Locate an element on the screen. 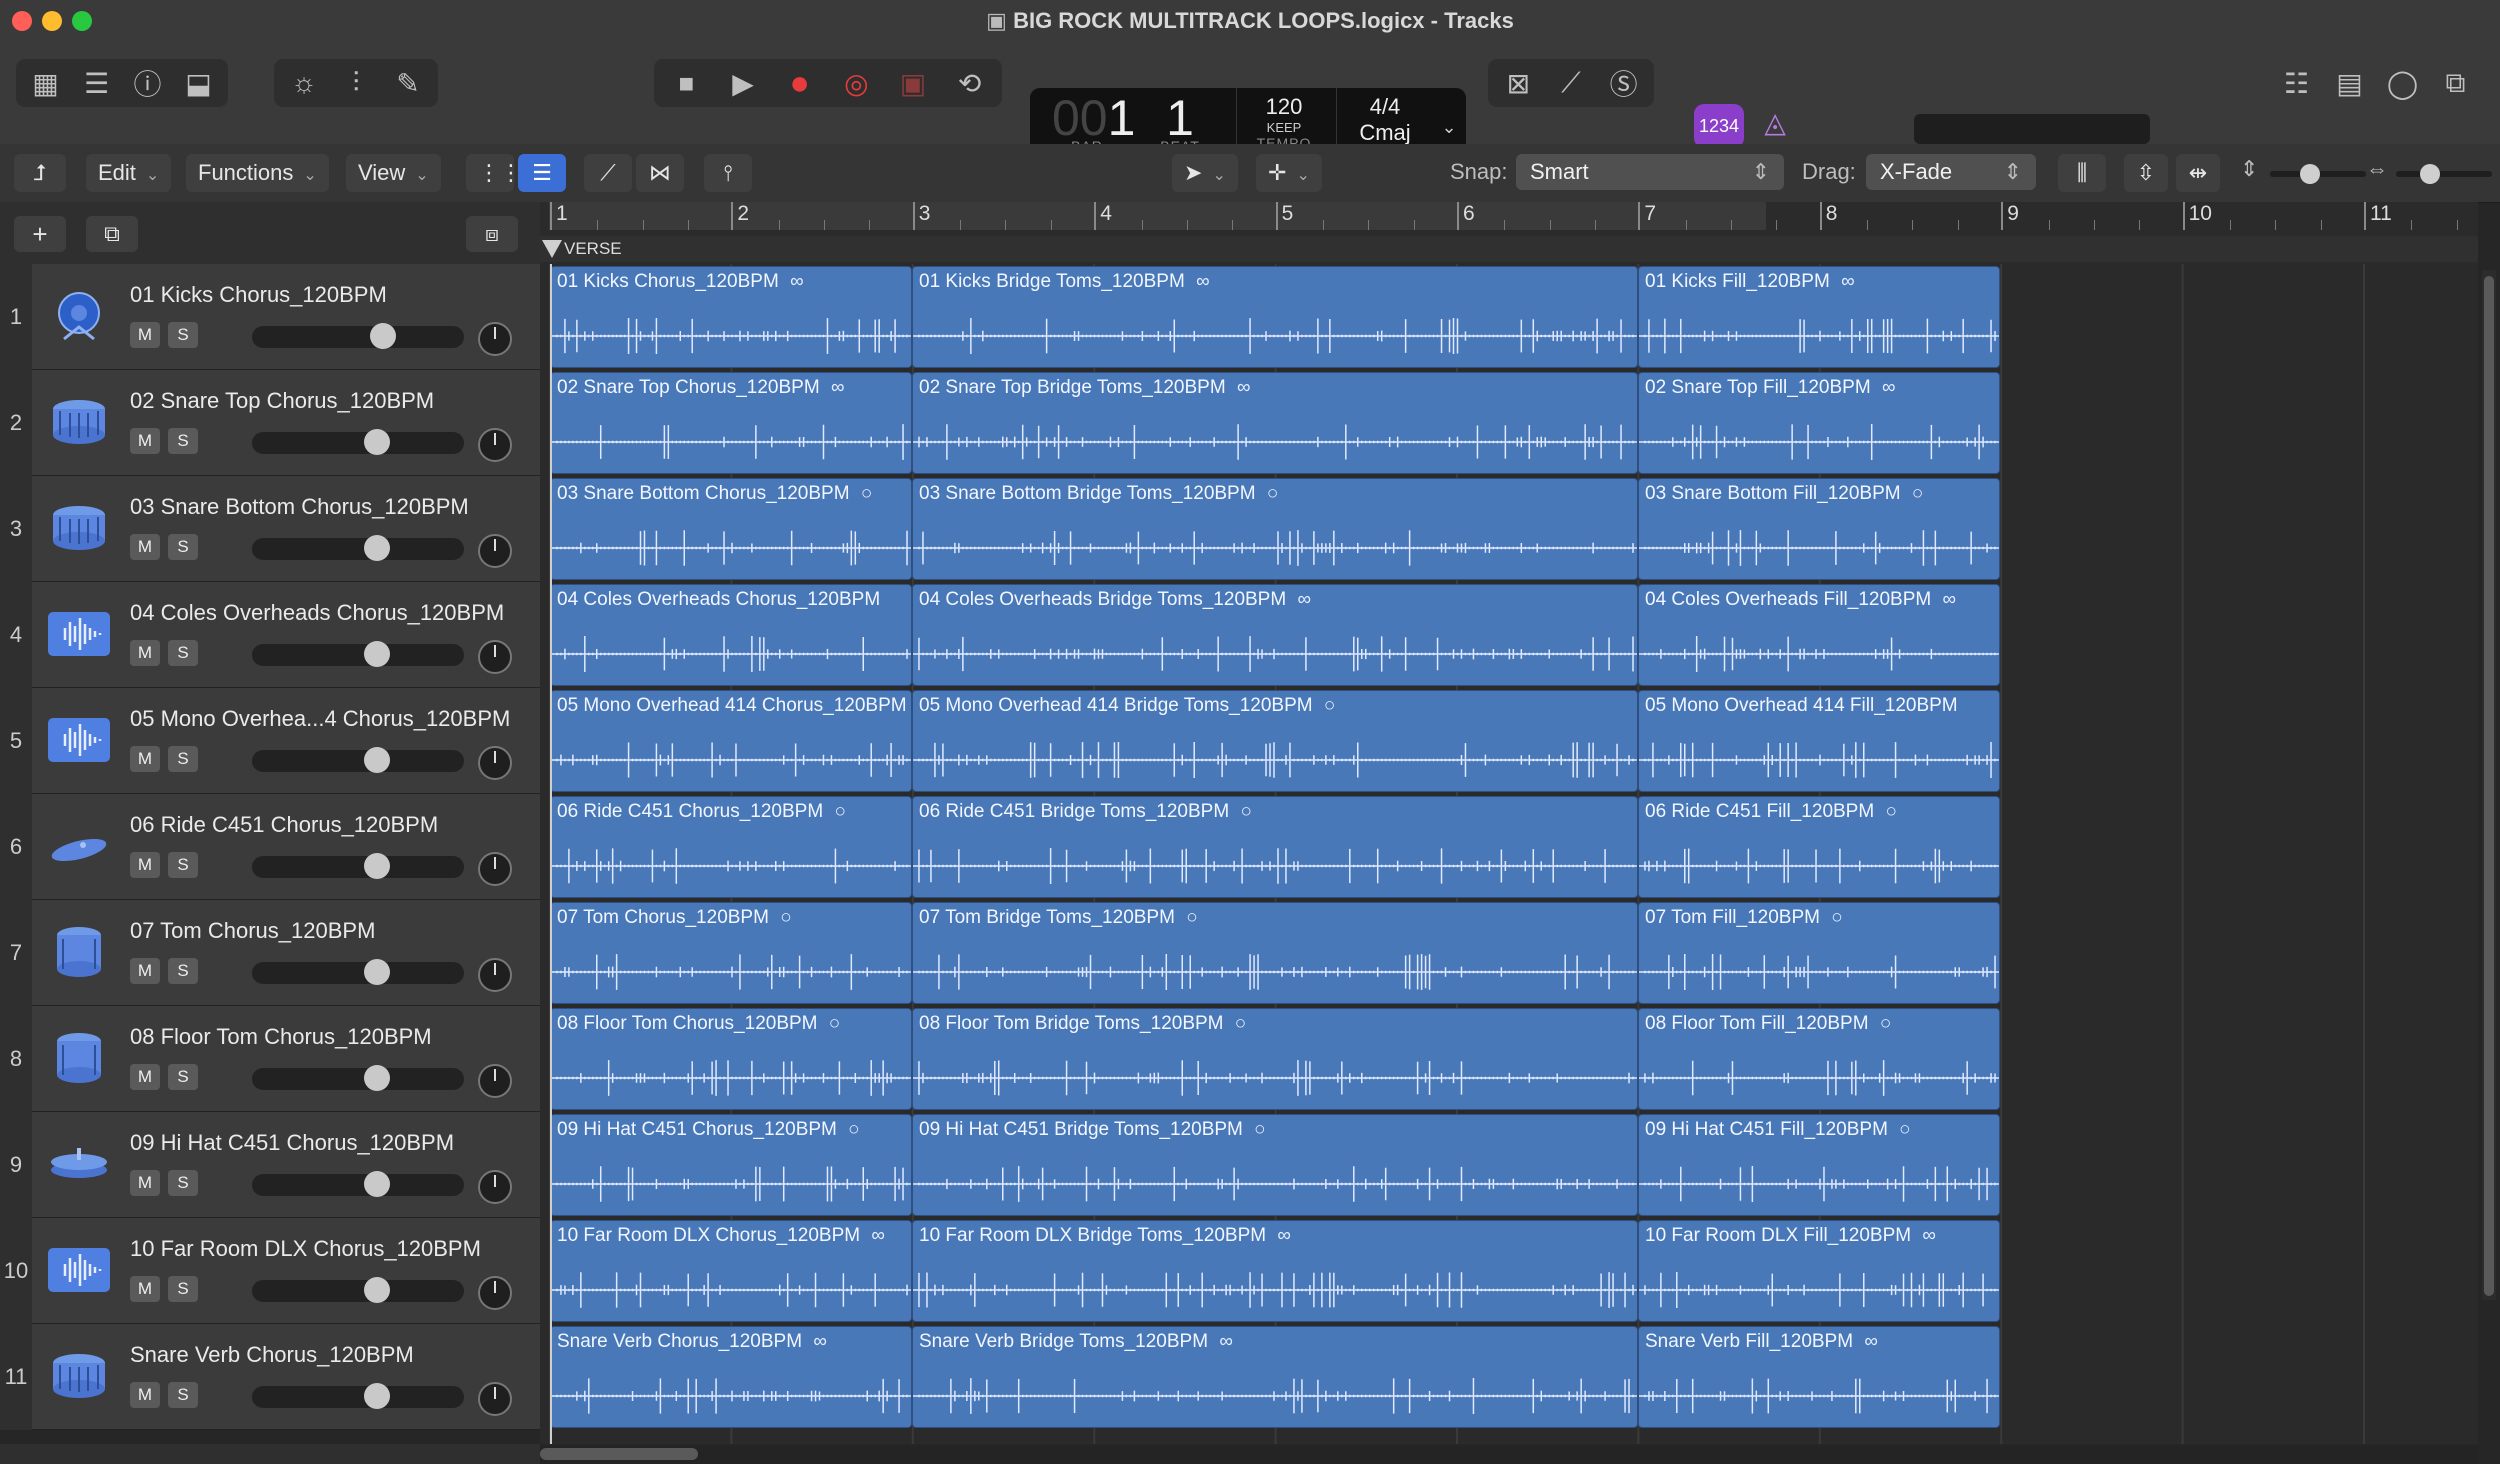 This screenshot has width=2500, height=1464. browsers-icon: ⧉ is located at coordinates (2456, 83).